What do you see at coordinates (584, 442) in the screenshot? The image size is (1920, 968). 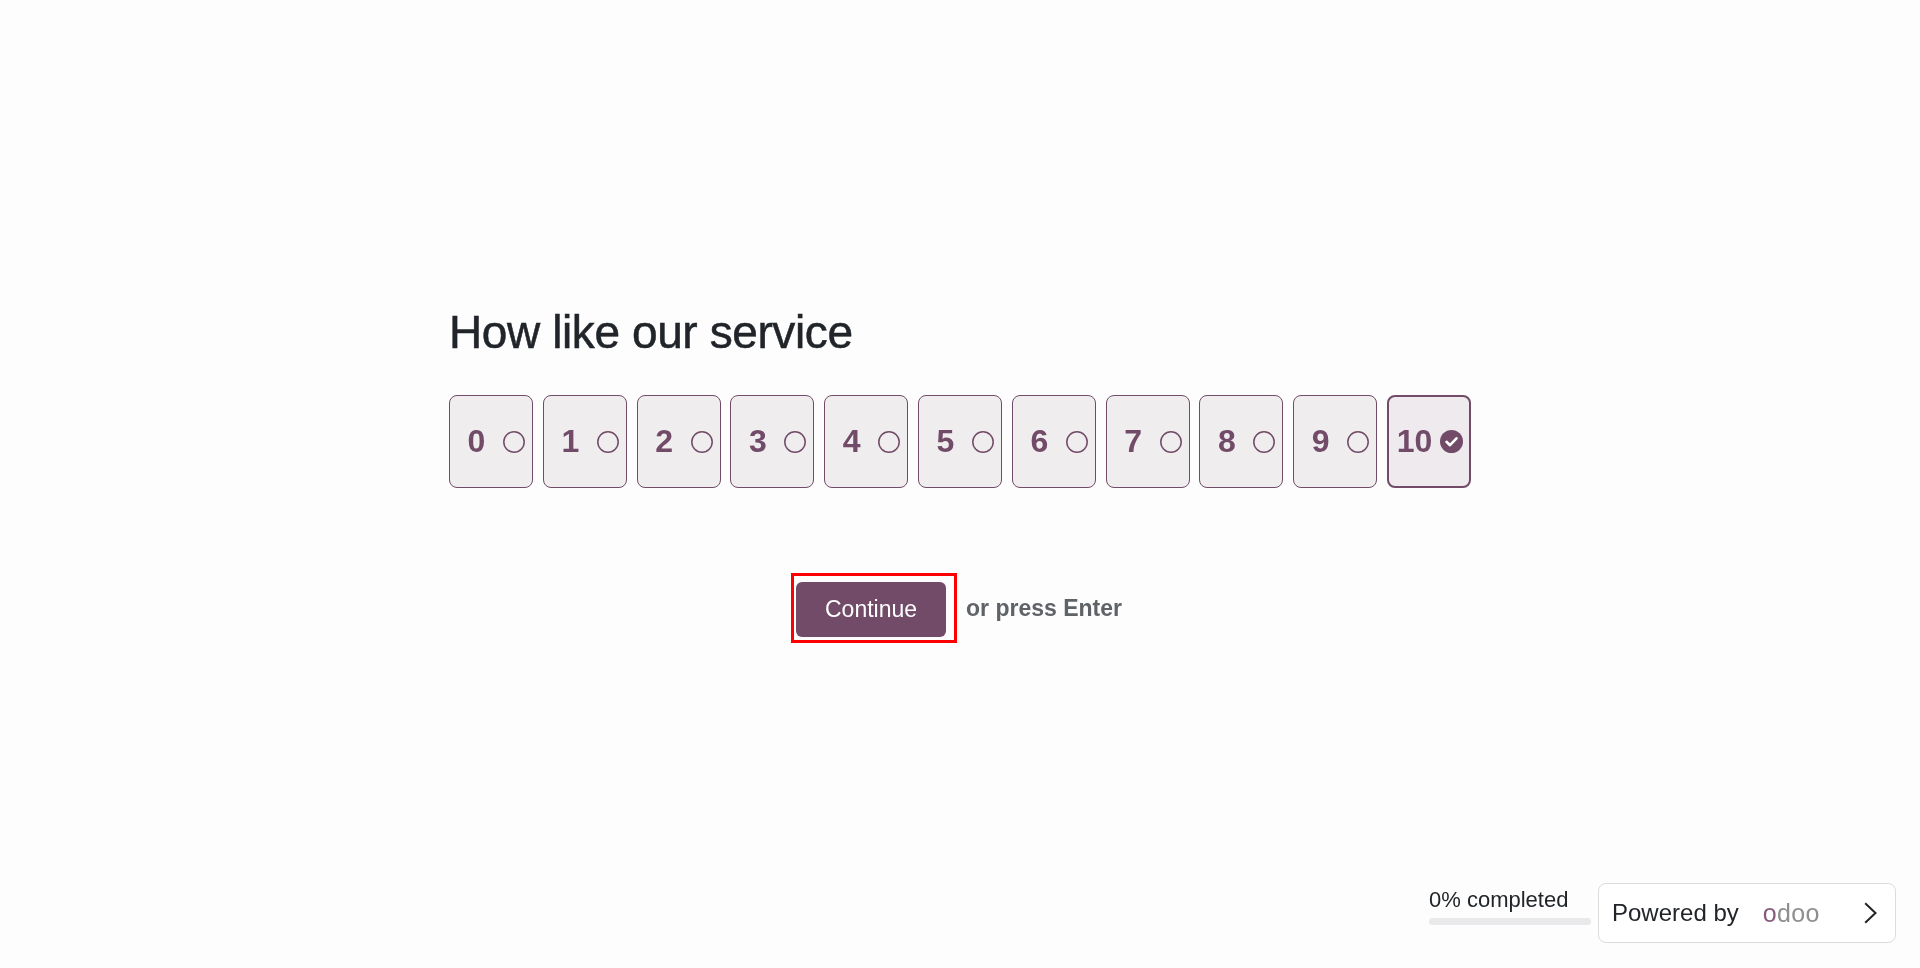 I see `rating-option: 1` at bounding box center [584, 442].